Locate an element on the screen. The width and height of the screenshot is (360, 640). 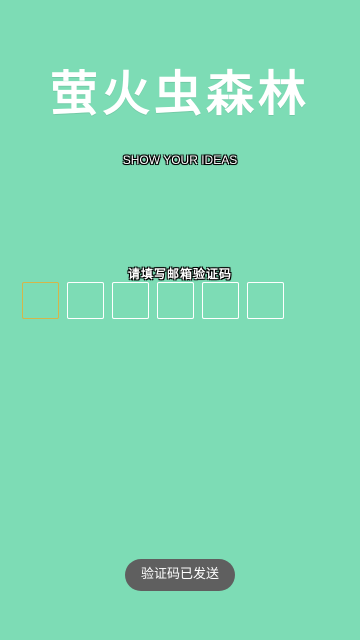
slogan: SHOW YOUR IDEAS is located at coordinates (180, 160).